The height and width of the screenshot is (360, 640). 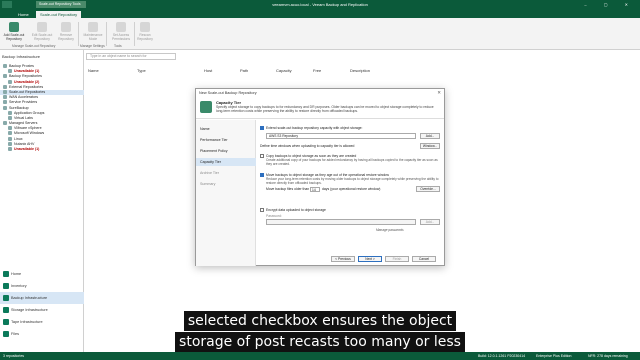 What do you see at coordinates (274, 216) in the screenshot?
I see `password-label: Password:` at bounding box center [274, 216].